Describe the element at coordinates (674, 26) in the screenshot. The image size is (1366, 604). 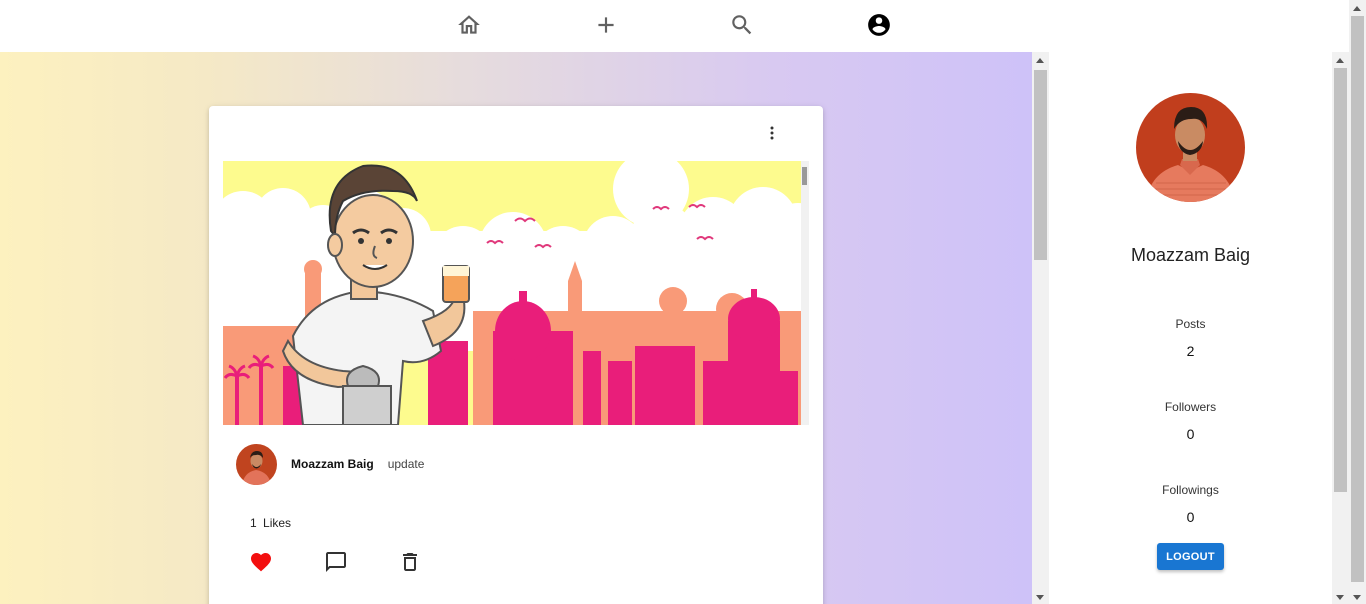
I see `top-navbar` at that location.